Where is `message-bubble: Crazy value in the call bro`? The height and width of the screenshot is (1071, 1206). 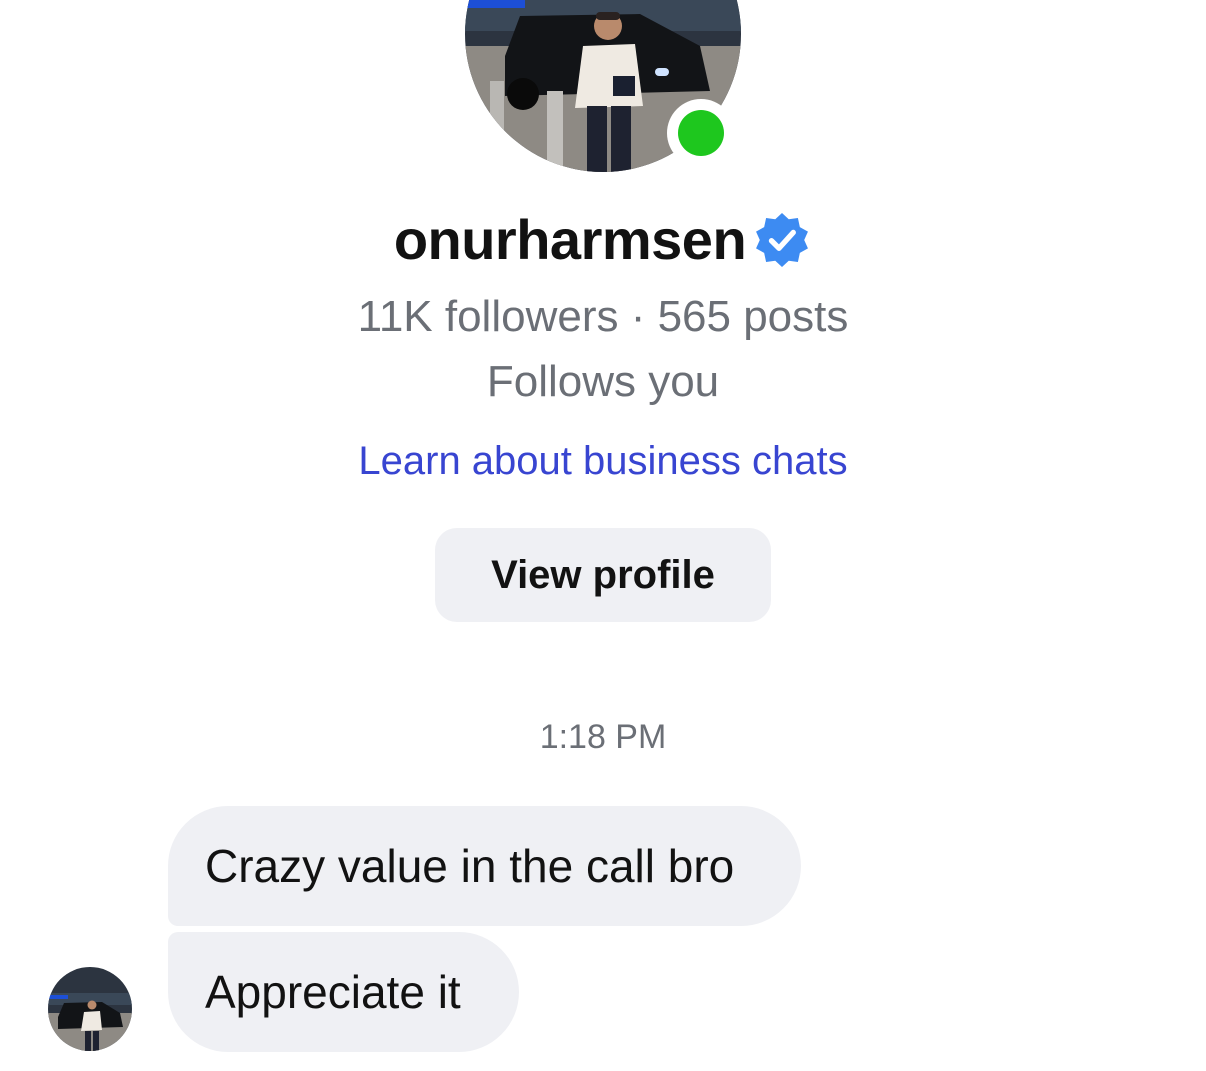
message-bubble: Crazy value in the call bro is located at coordinates (484, 866).